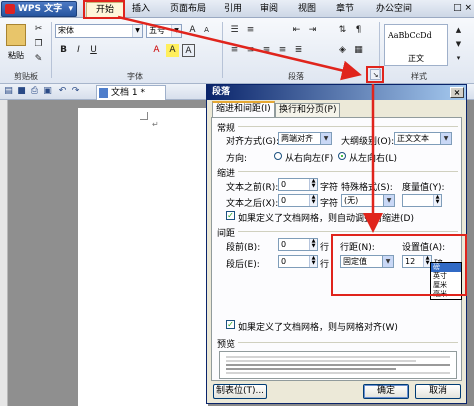  Describe the element at coordinates (4, 253) in the screenshot. I see `vertical-ruler` at that location.